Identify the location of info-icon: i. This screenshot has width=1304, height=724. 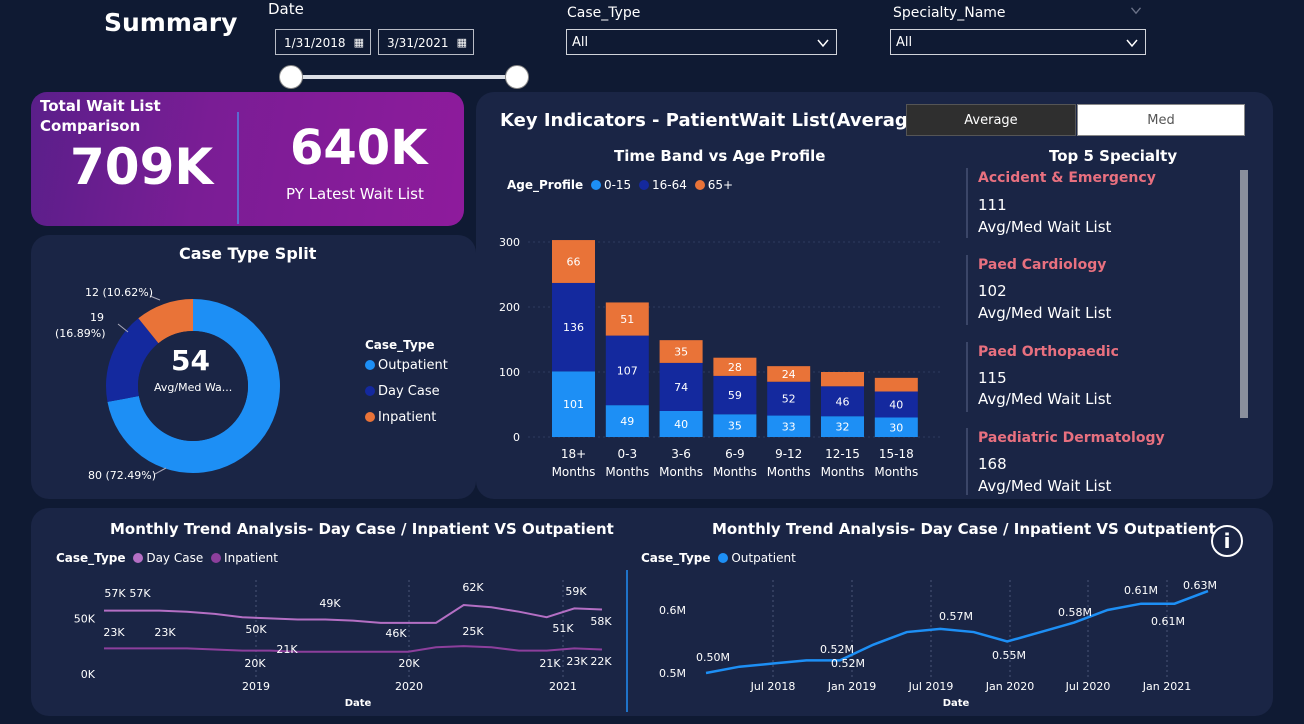
(1227, 541).